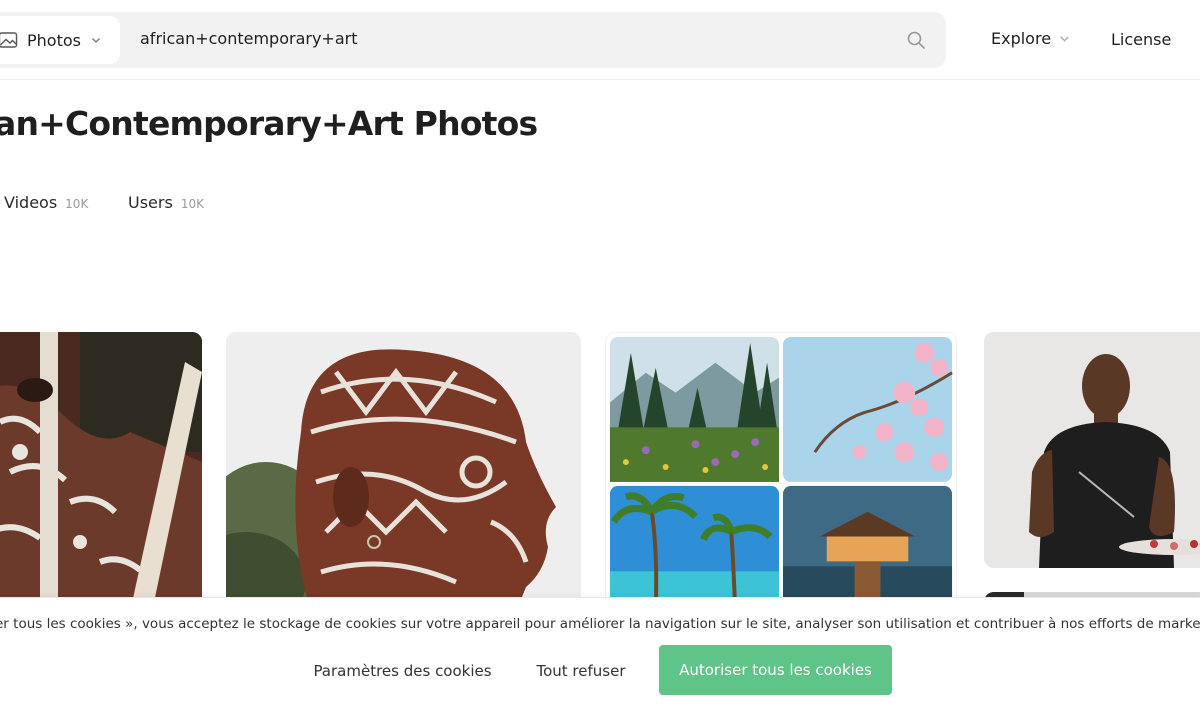  I want to click on media-type-select: Photos, so click(60, 40).